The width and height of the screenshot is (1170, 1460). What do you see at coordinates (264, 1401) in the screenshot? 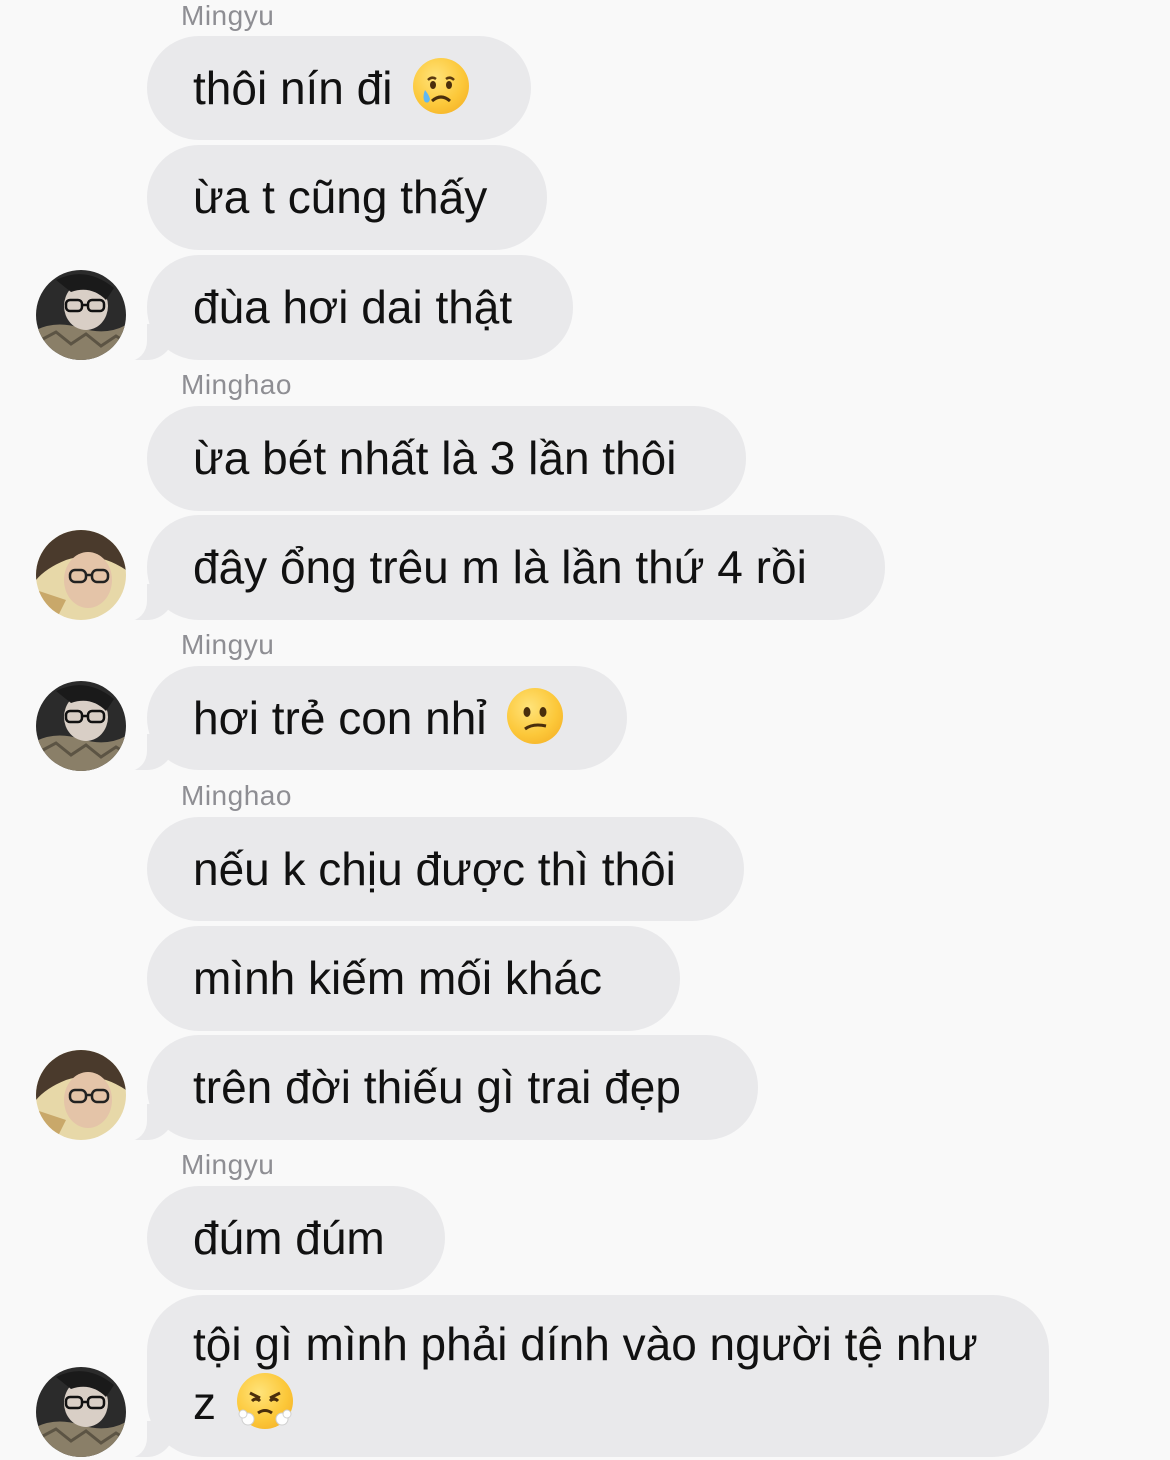
I see `steam-from-nose-face-icon` at bounding box center [264, 1401].